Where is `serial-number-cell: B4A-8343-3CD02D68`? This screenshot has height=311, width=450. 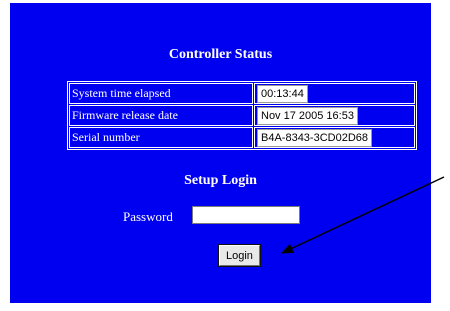 serial-number-cell: B4A-8343-3CD02D68 is located at coordinates (334, 137).